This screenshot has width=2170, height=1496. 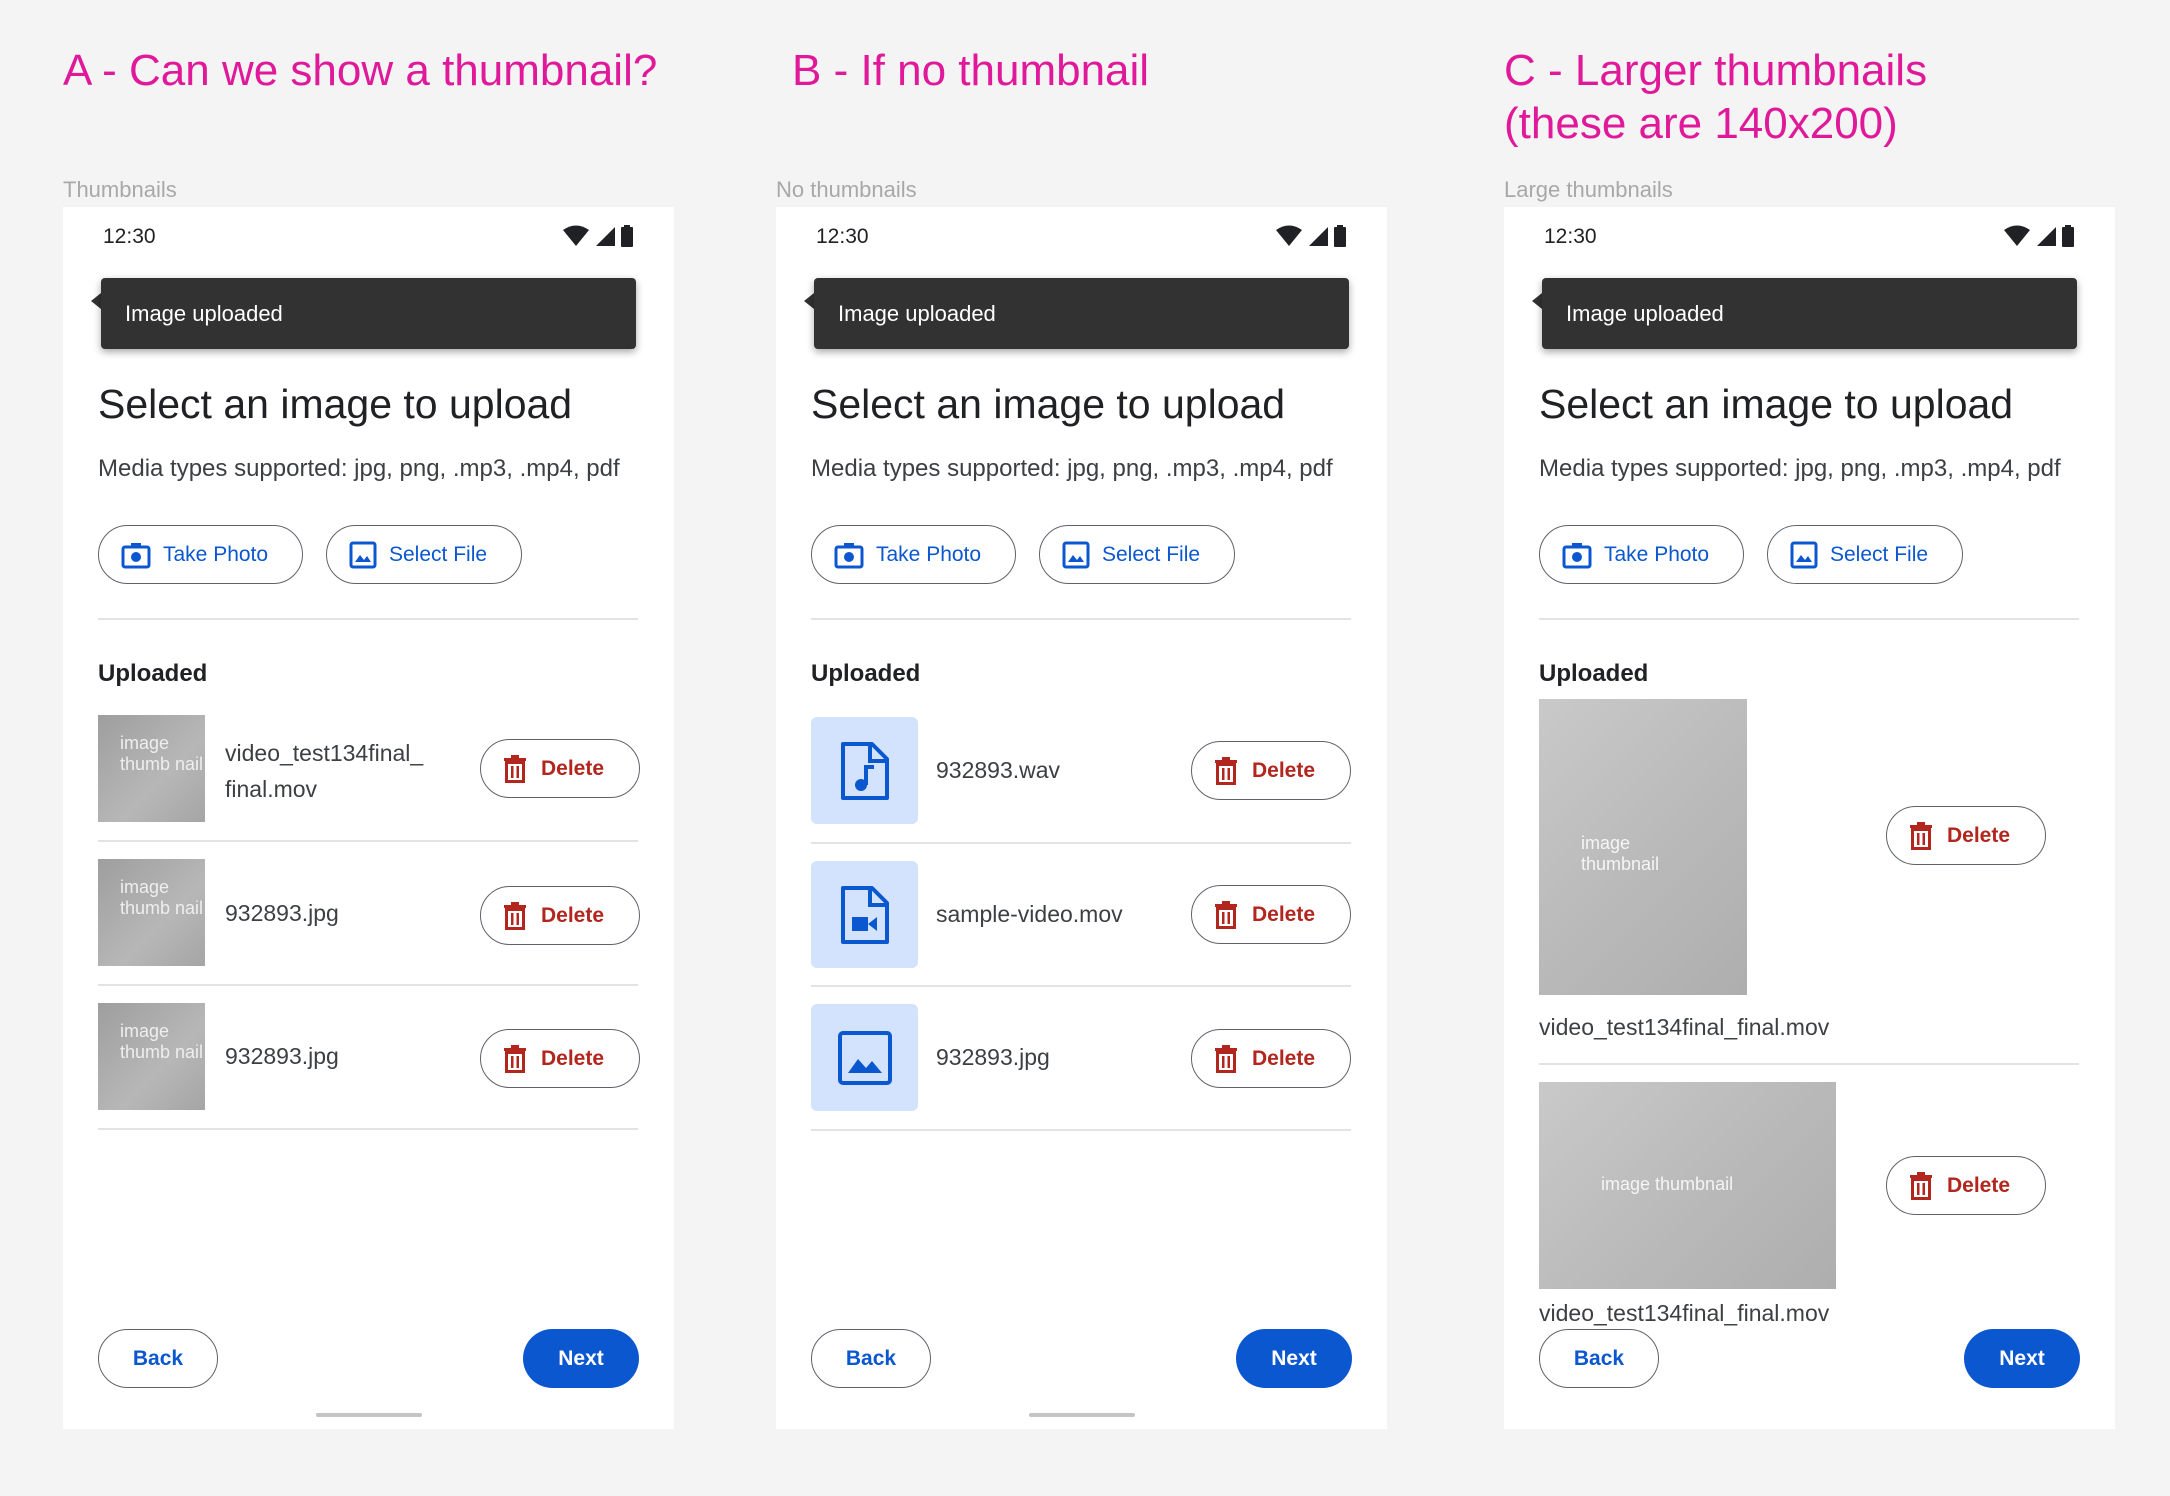 I want to click on frame-label-b: No thumbnails, so click(x=846, y=189).